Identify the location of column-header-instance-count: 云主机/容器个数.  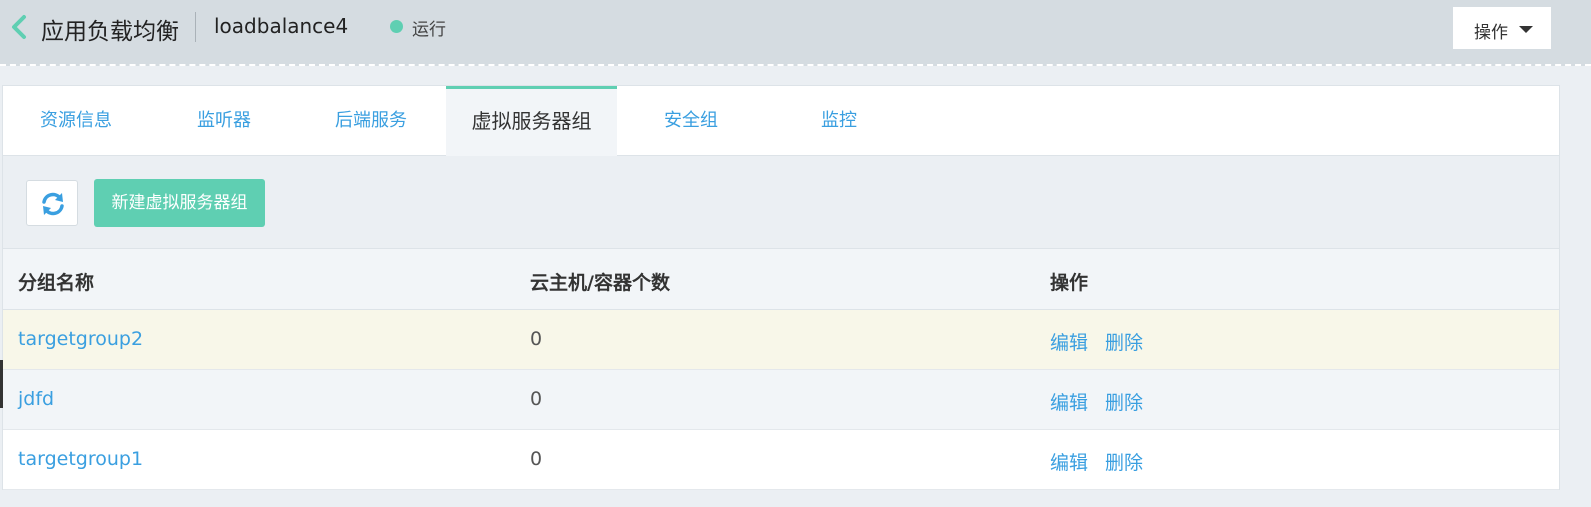
(600, 283).